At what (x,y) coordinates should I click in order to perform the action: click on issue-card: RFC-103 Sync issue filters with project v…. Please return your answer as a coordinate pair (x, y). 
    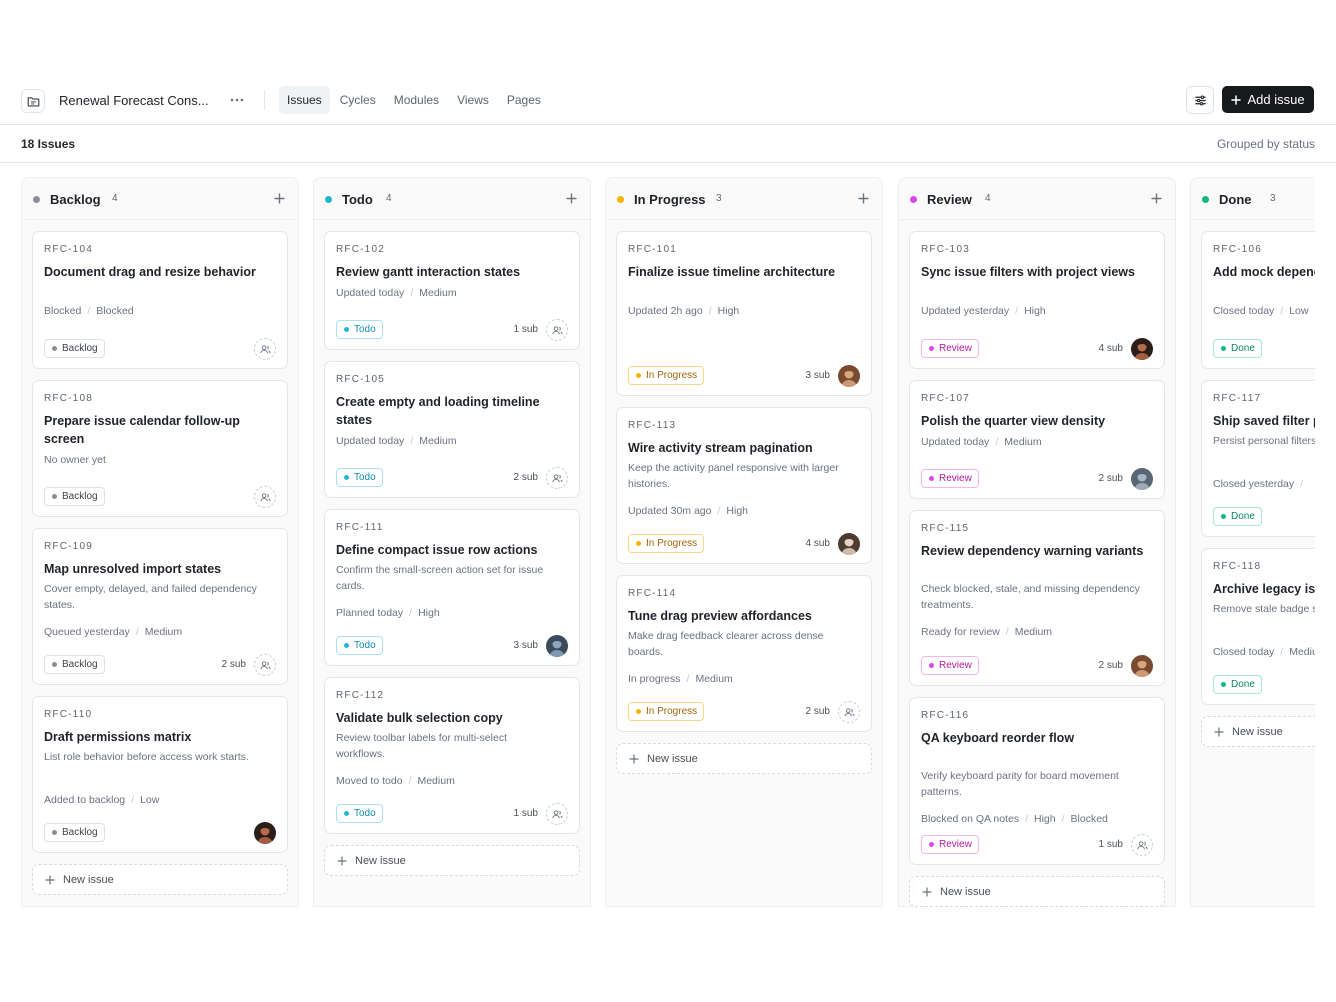
    Looking at the image, I should click on (1037, 300).